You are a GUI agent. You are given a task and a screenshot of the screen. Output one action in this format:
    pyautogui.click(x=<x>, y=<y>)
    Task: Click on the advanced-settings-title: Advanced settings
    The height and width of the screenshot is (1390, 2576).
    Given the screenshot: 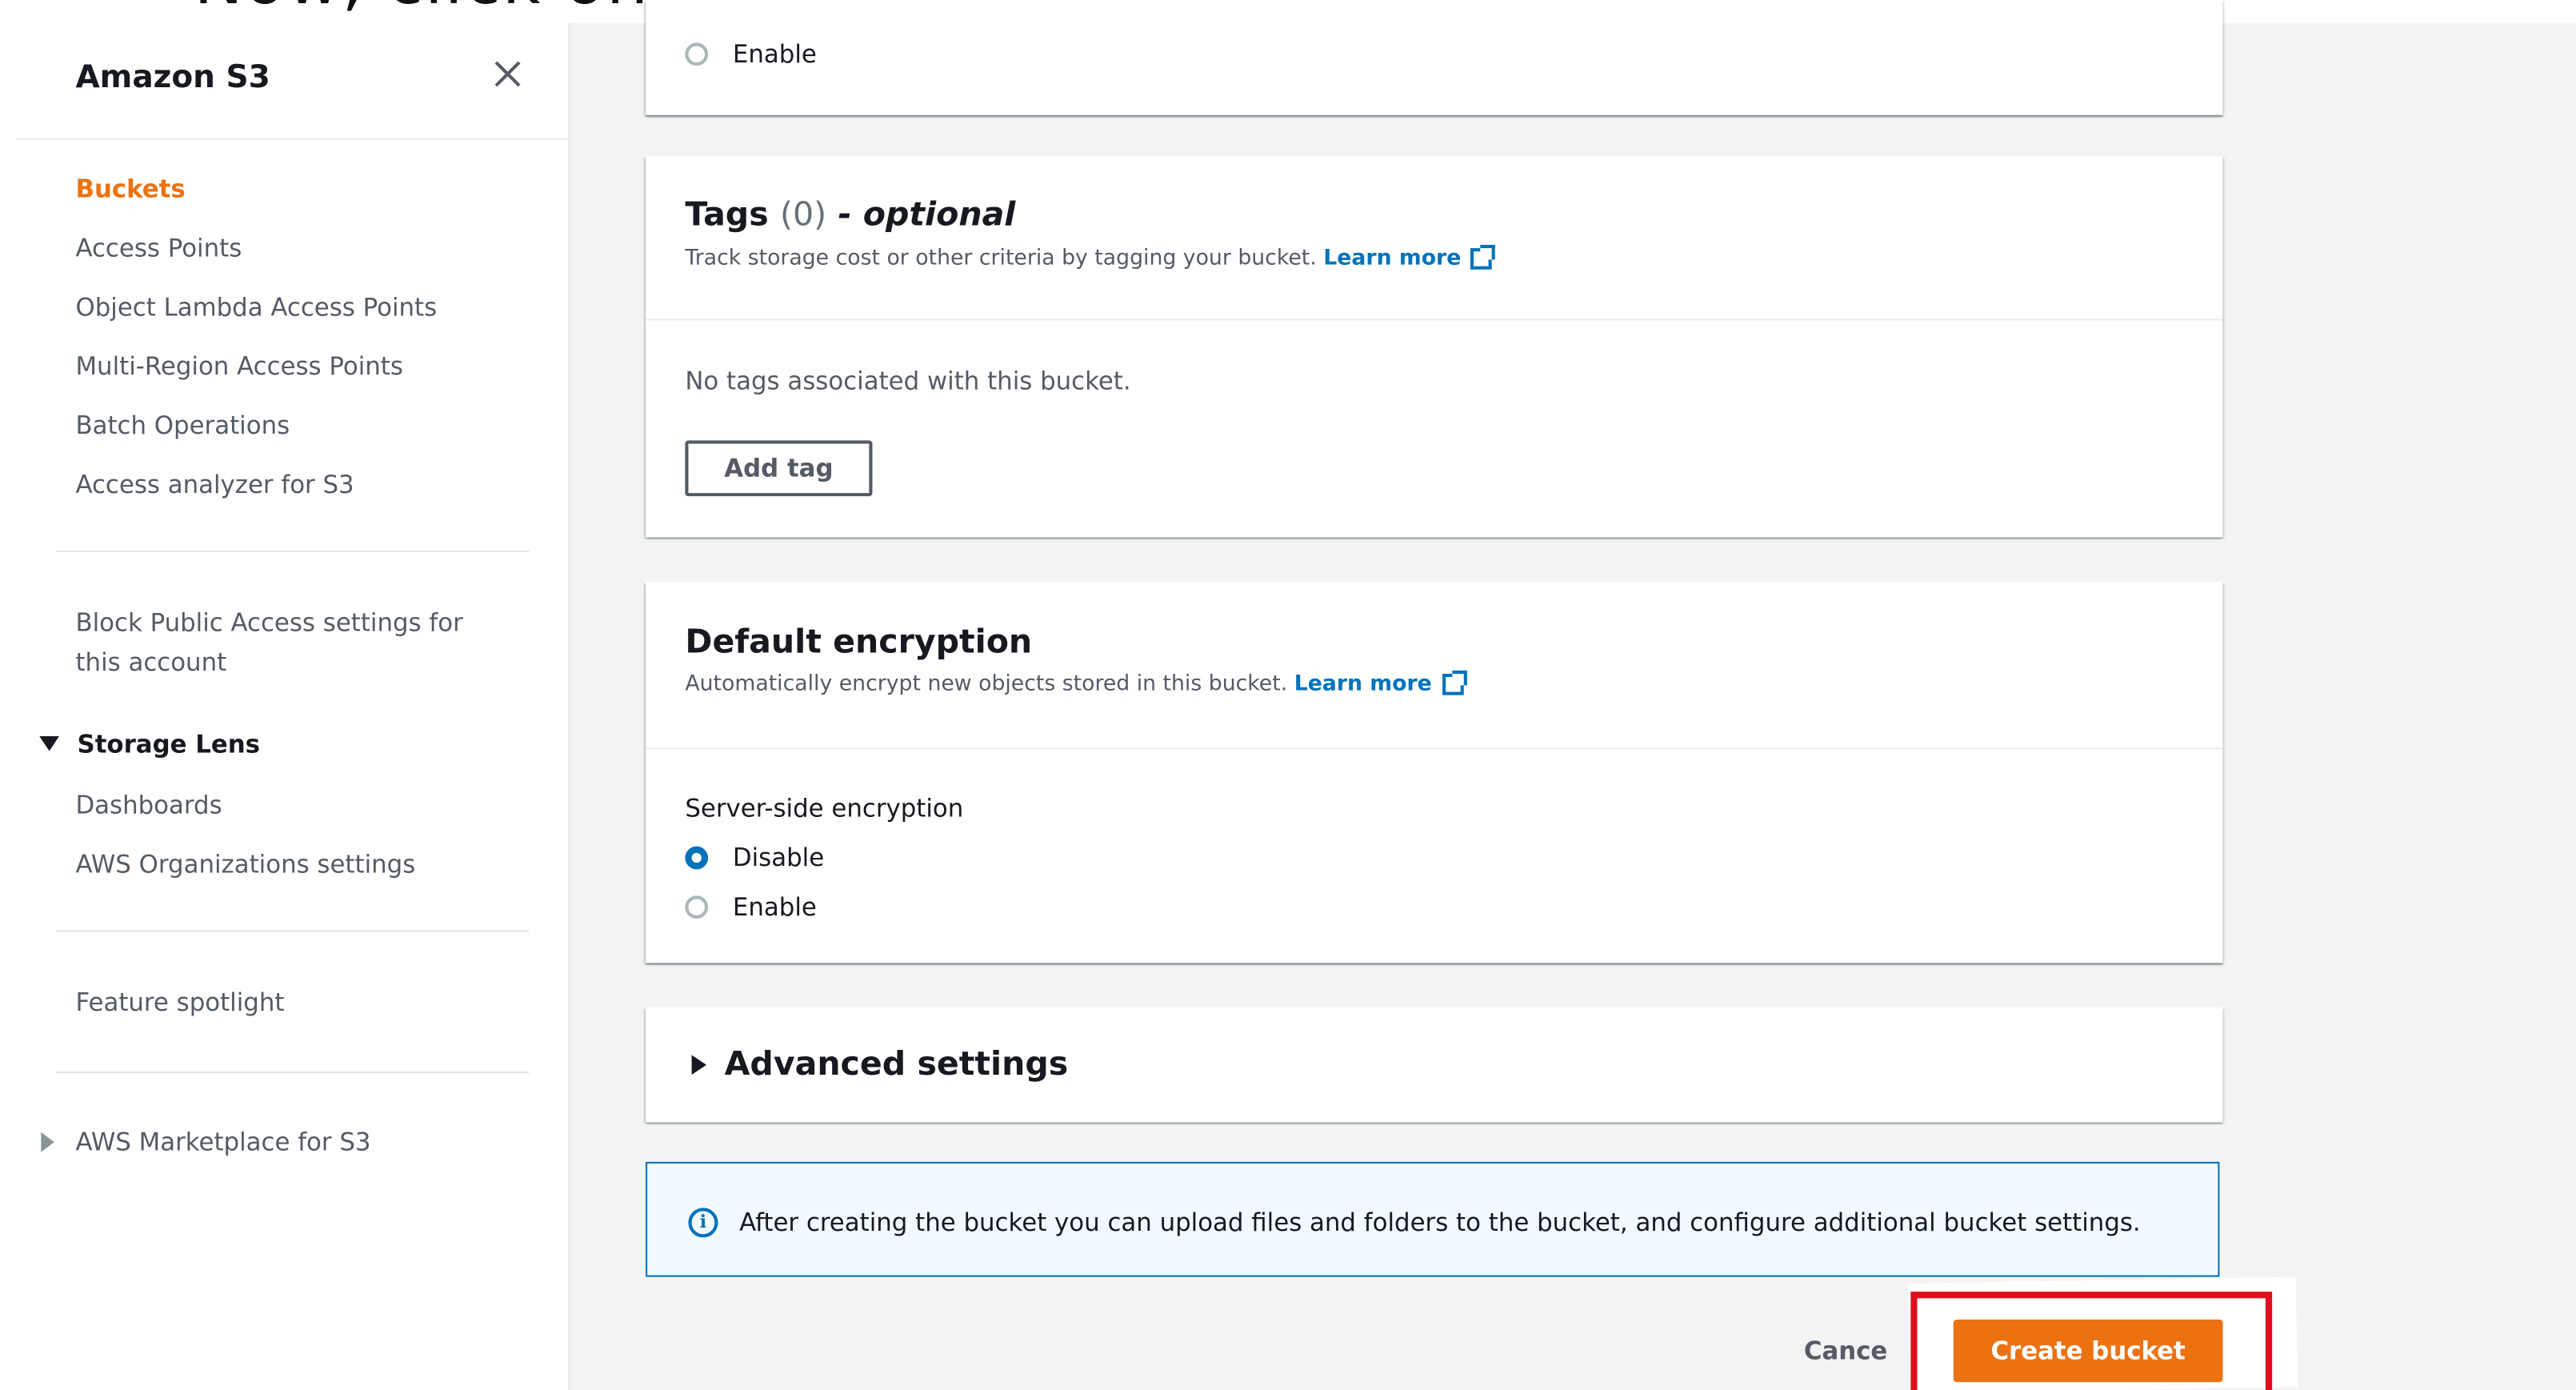 What is the action you would take?
    pyautogui.click(x=897, y=1063)
    